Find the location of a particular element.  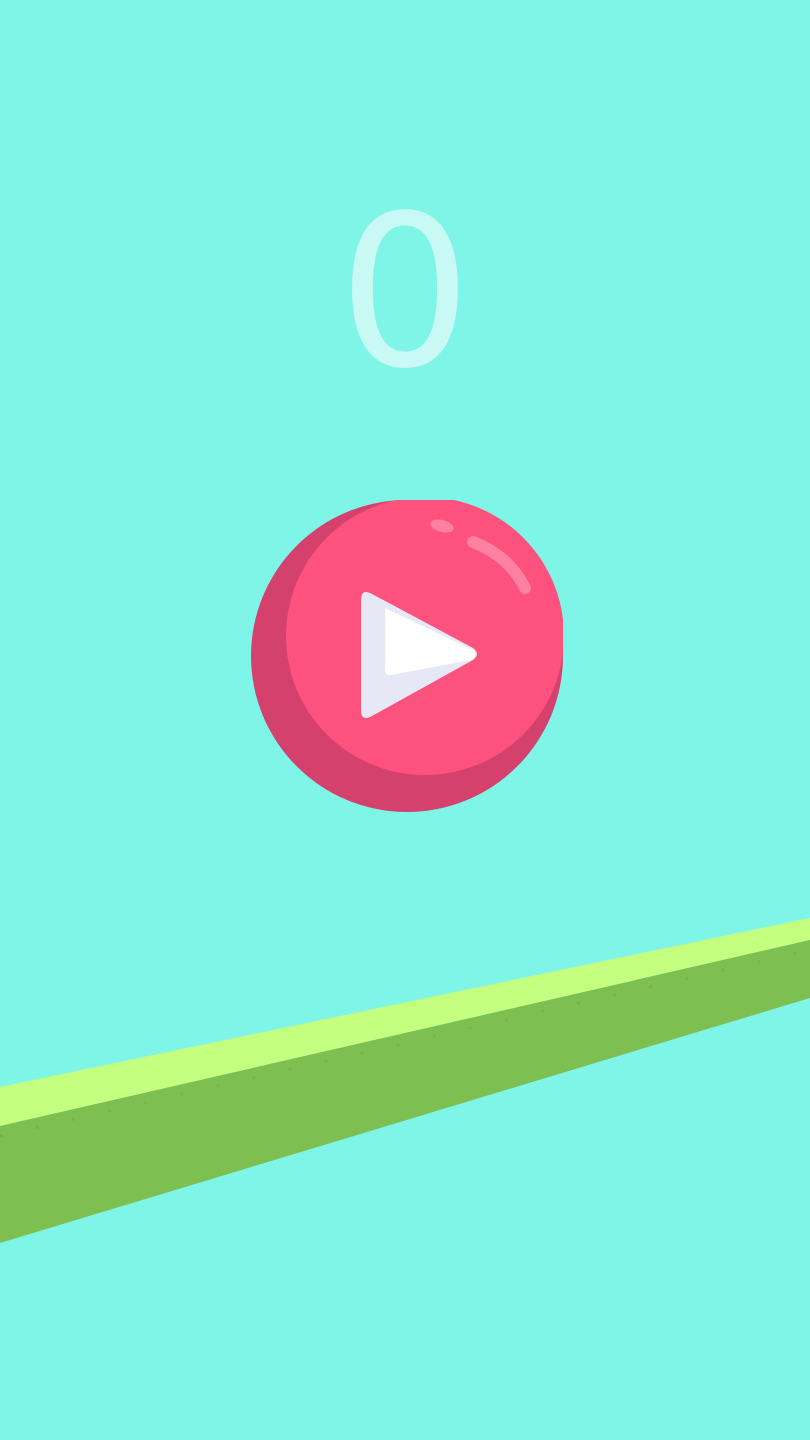

play-button is located at coordinates (407, 656).